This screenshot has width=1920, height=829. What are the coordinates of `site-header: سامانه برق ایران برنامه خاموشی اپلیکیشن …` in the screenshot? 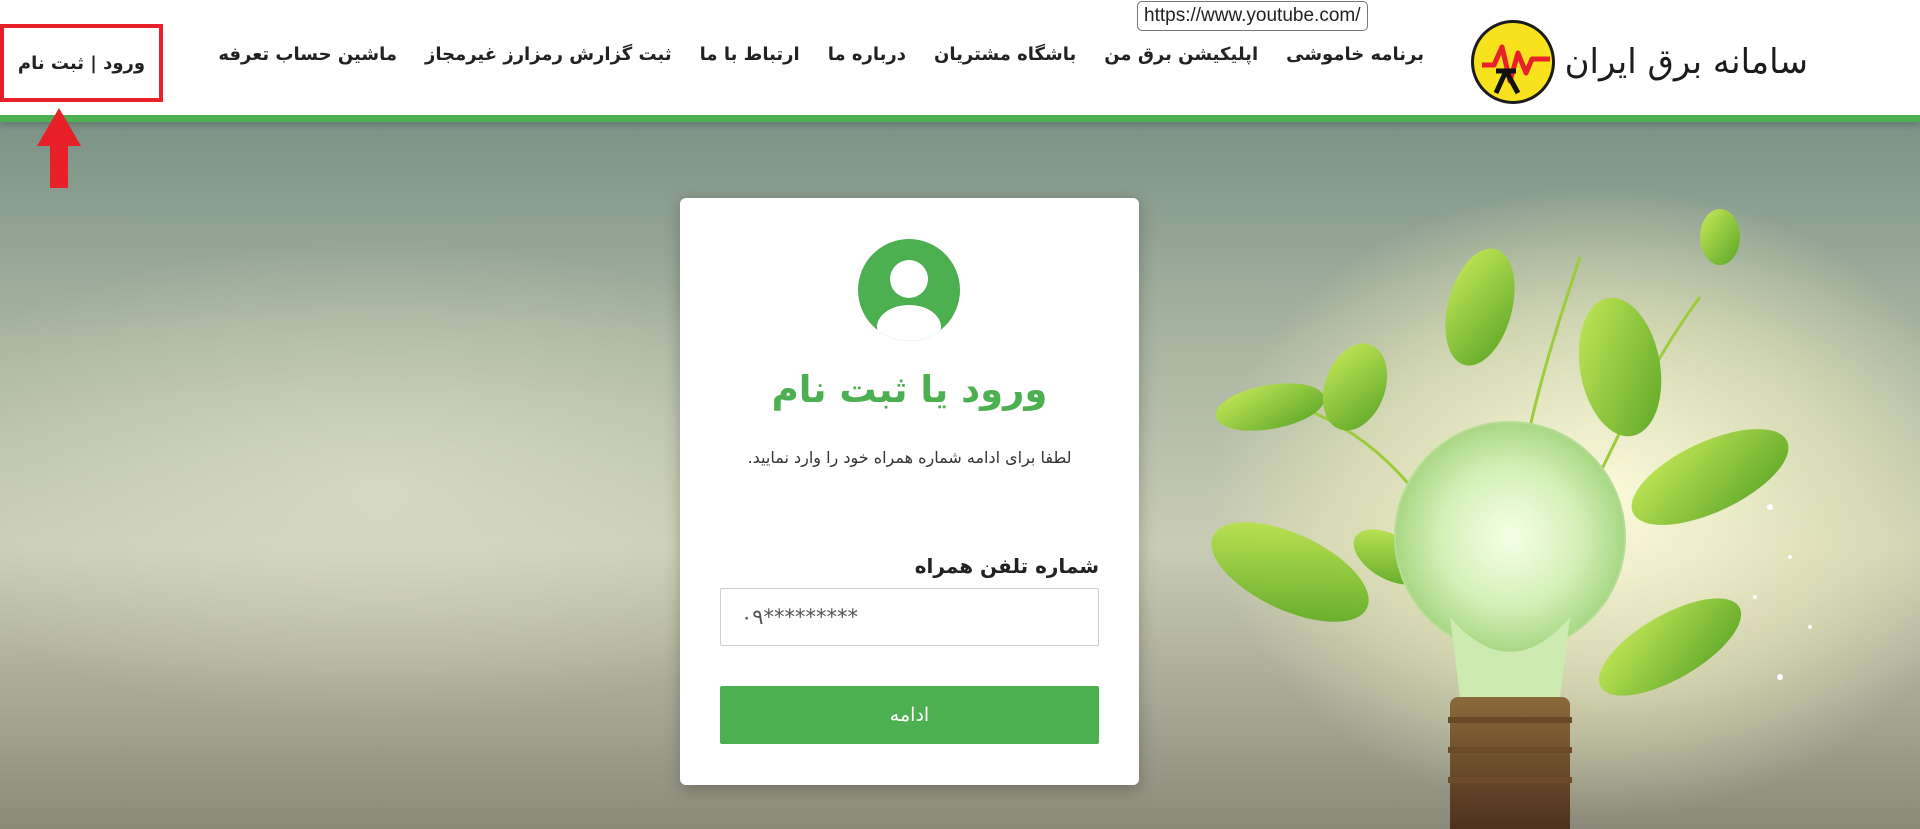 It's located at (960, 61).